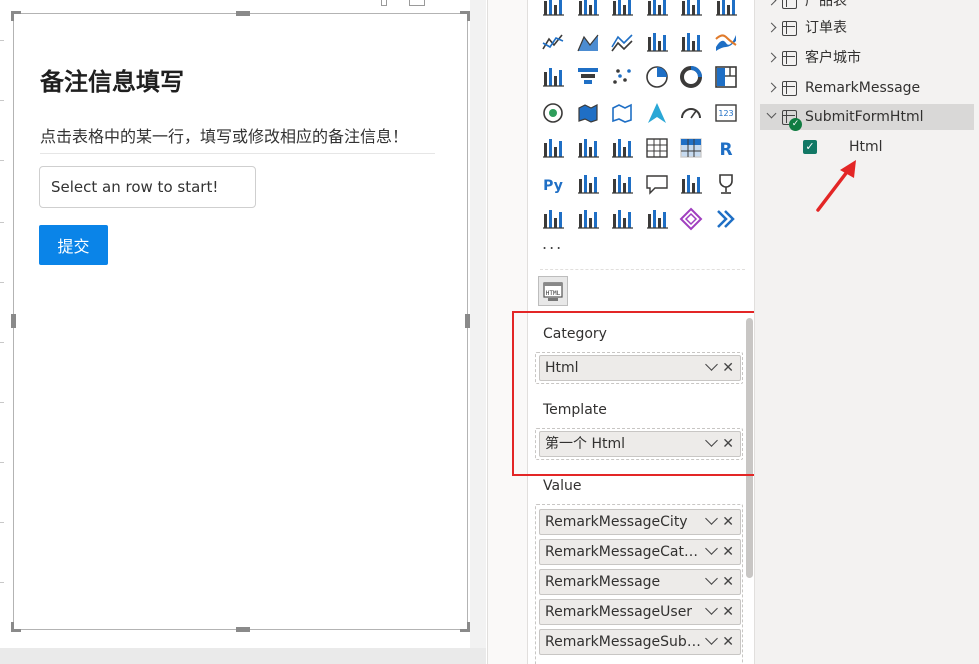 The height and width of the screenshot is (664, 979). I want to click on goals-icon, so click(726, 184).